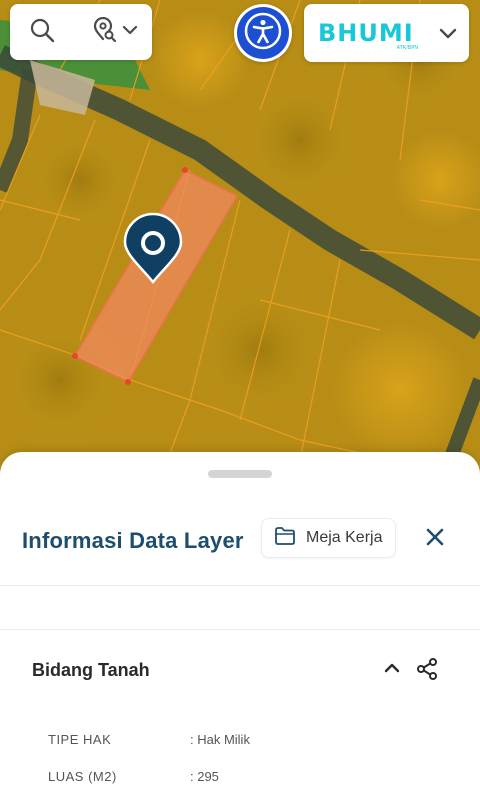 Image resolution: width=480 pixels, height=804 pixels. I want to click on map-pin-search-icon, so click(105, 32).